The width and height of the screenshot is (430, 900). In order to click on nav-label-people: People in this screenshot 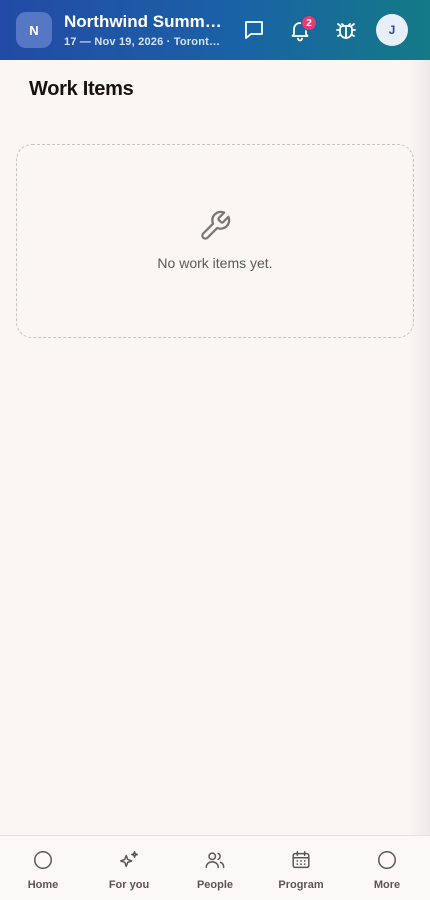, I will do `click(215, 885)`.